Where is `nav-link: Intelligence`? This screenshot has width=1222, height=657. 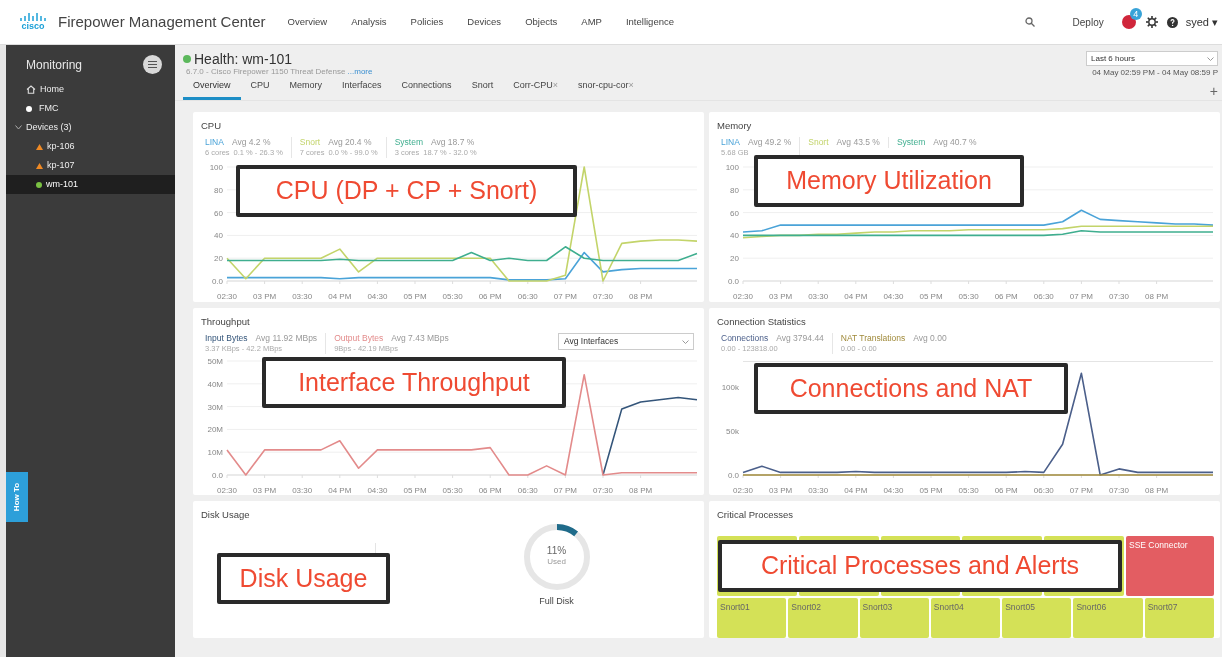 nav-link: Intelligence is located at coordinates (649, 22).